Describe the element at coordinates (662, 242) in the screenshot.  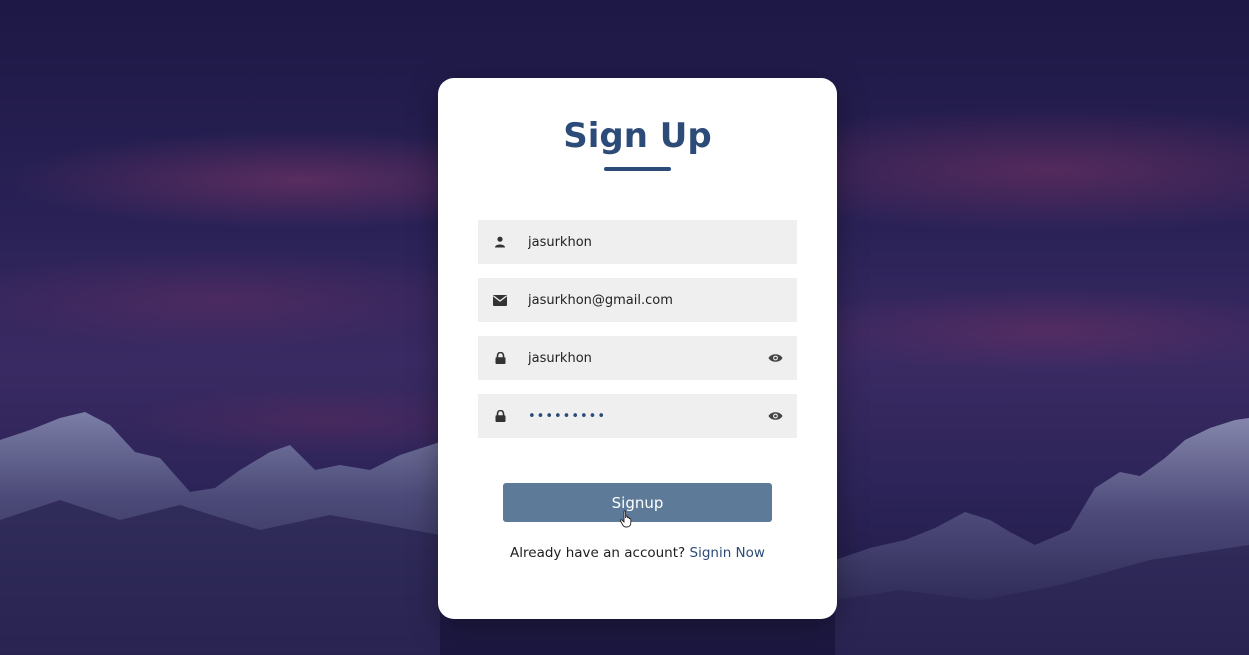
I see `username-input` at that location.